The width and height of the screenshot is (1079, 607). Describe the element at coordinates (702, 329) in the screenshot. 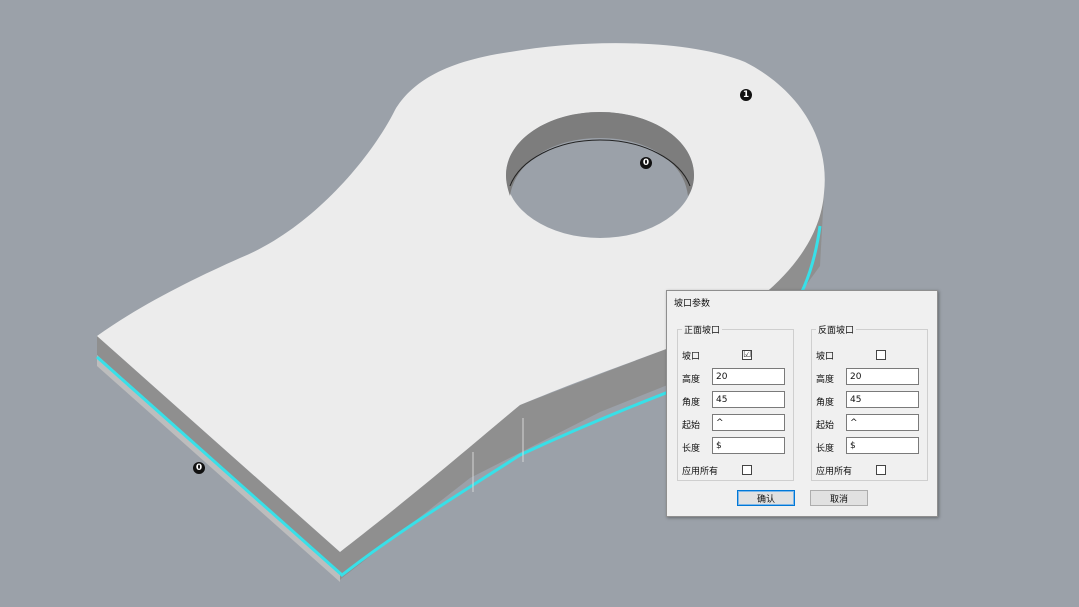

I see `front-bevel-group-title: 正面坡口` at that location.